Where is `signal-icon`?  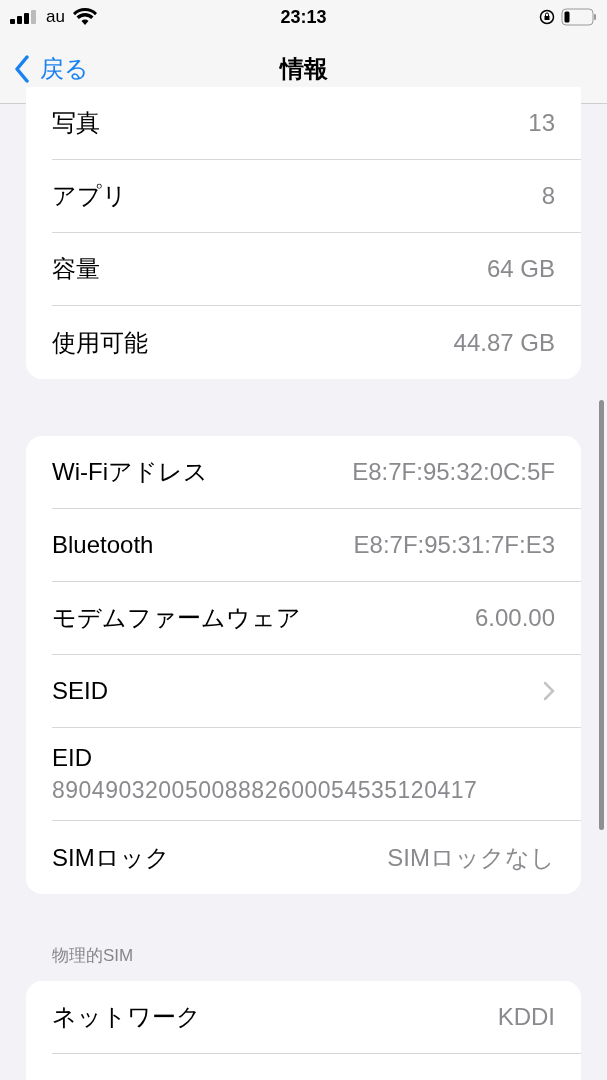
signal-icon is located at coordinates (24, 17).